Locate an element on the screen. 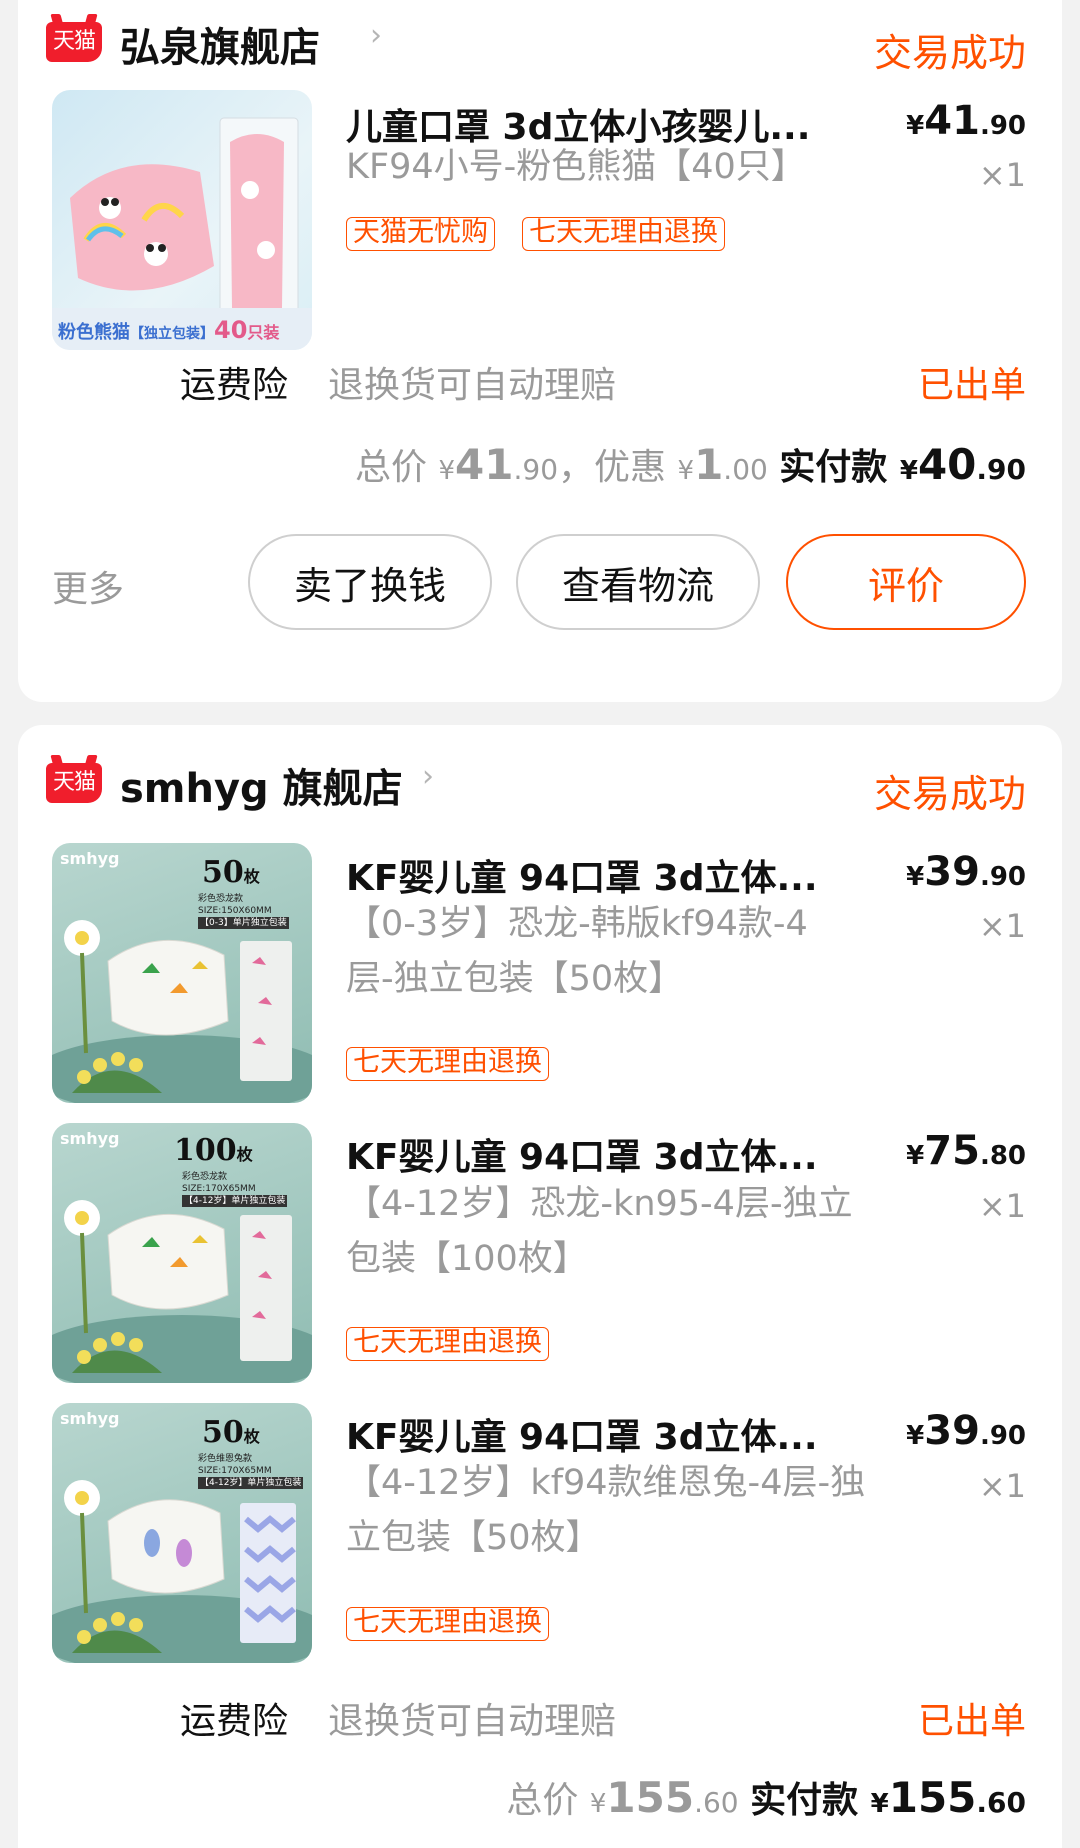 Image resolution: width=1080 pixels, height=1848 pixels. price-decimal: .80 is located at coordinates (1002, 1156).